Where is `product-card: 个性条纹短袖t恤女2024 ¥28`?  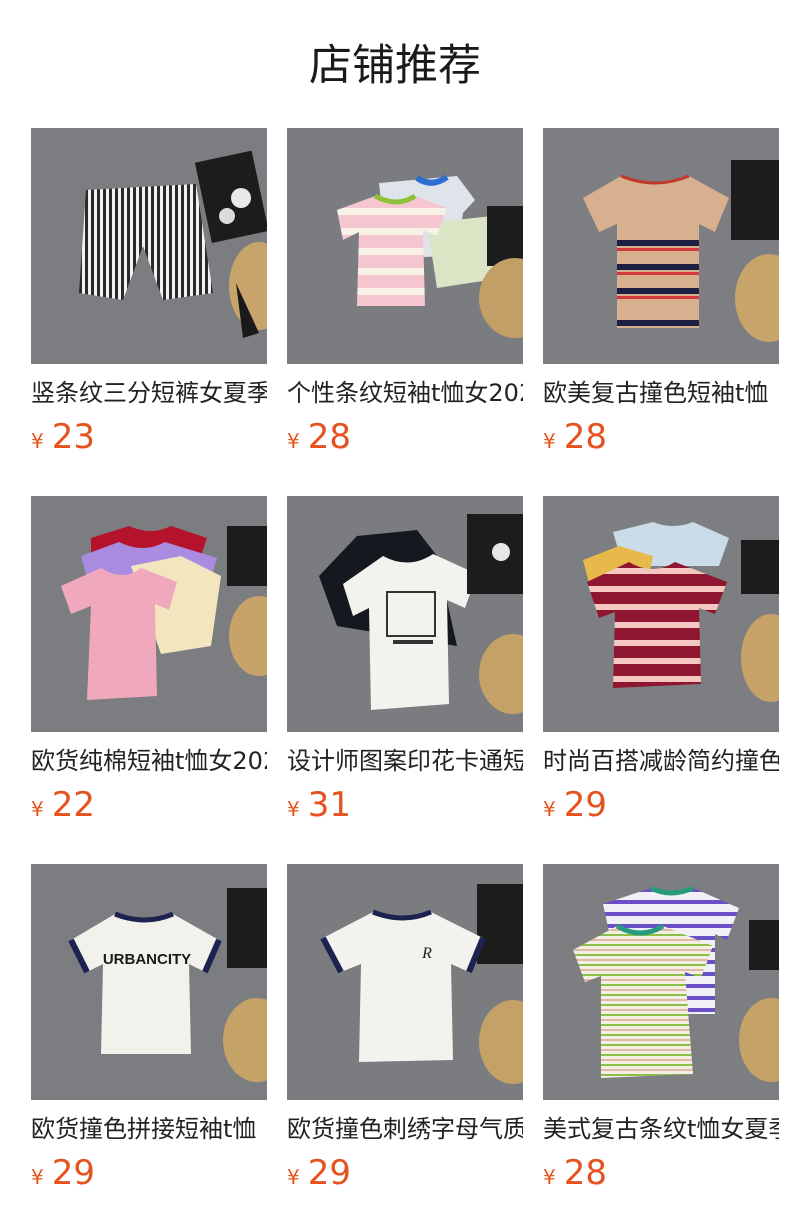
product-card: 个性条纹短袖t恤女2024 ¥28 is located at coordinates (405, 295).